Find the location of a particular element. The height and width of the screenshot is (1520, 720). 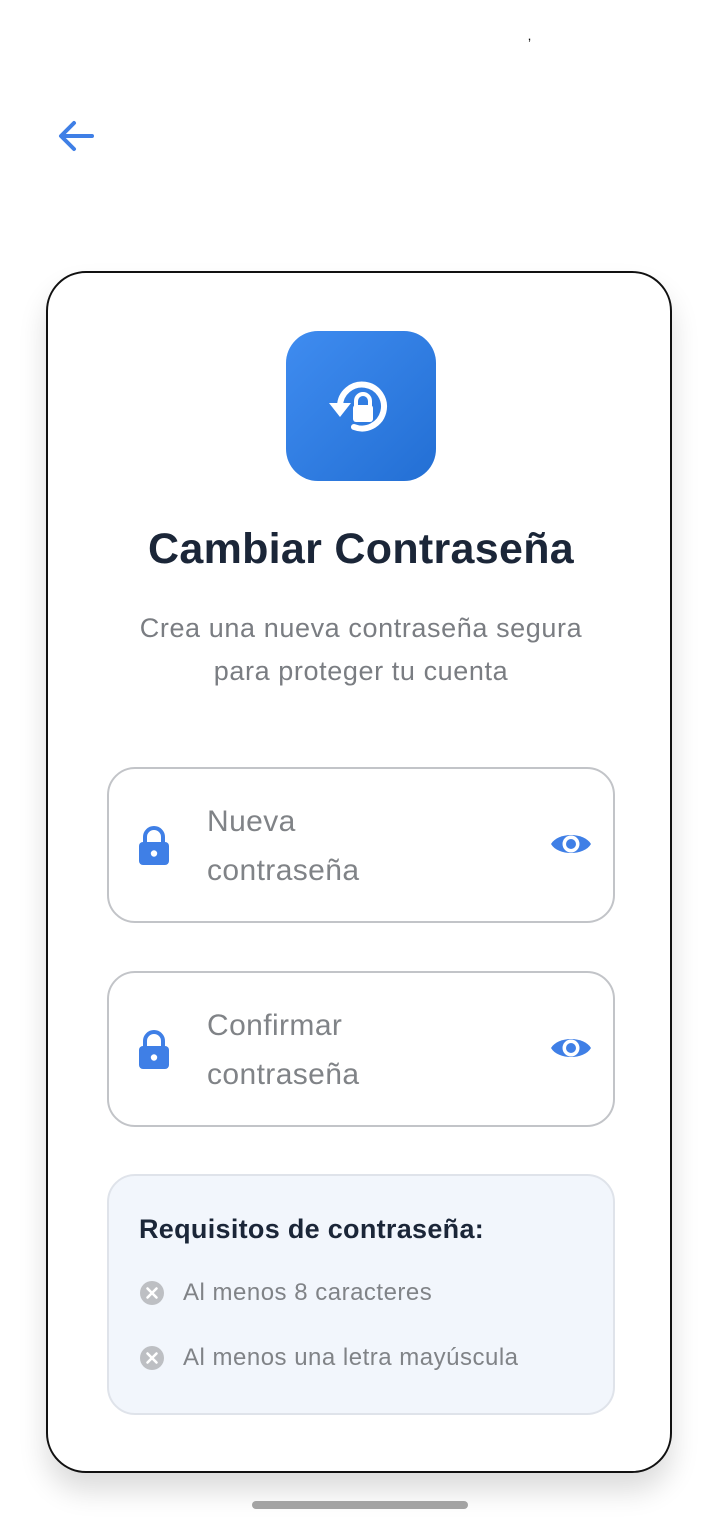

requirement-item: Al menos una letra mayúscula is located at coordinates (329, 1358).